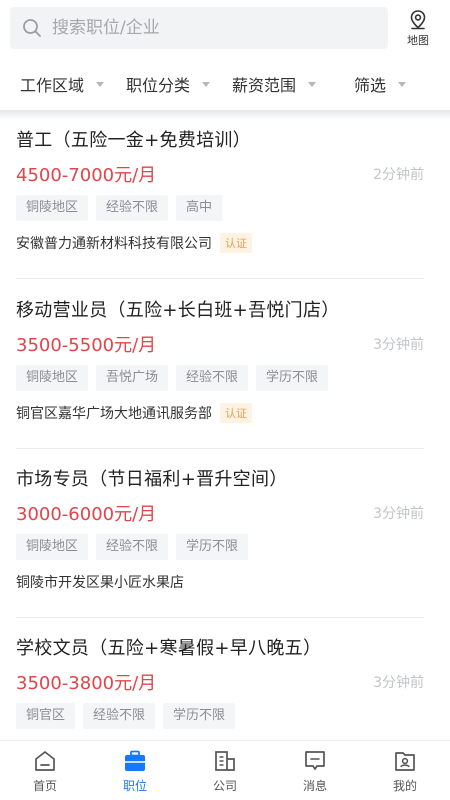 This screenshot has width=450, height=800. What do you see at coordinates (45, 761) in the screenshot?
I see `home-icon` at bounding box center [45, 761].